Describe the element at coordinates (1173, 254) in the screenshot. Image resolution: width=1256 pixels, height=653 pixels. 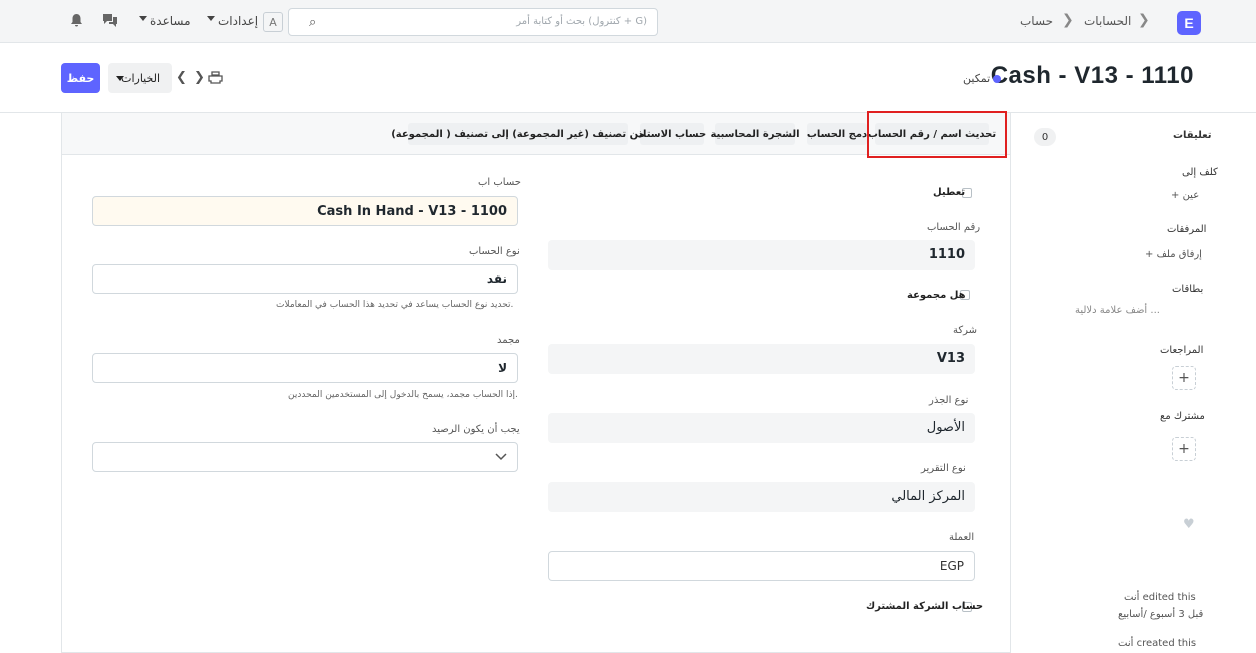
I see `attach-file-button: + إرفاق ملف` at that location.